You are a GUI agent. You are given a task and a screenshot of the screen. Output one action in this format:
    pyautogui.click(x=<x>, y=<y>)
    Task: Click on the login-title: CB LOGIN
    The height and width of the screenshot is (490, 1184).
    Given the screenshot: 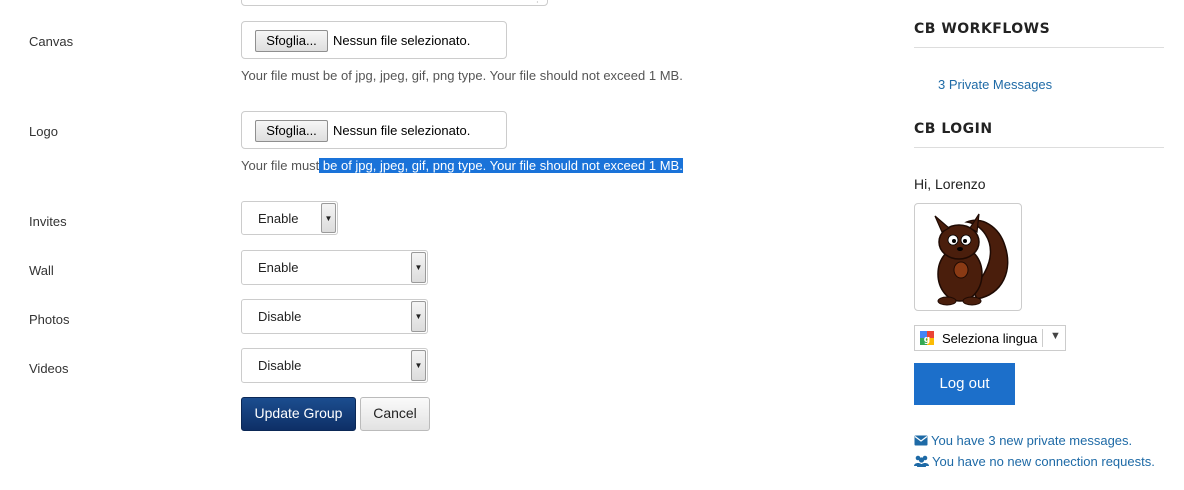 What is the action you would take?
    pyautogui.click(x=953, y=129)
    